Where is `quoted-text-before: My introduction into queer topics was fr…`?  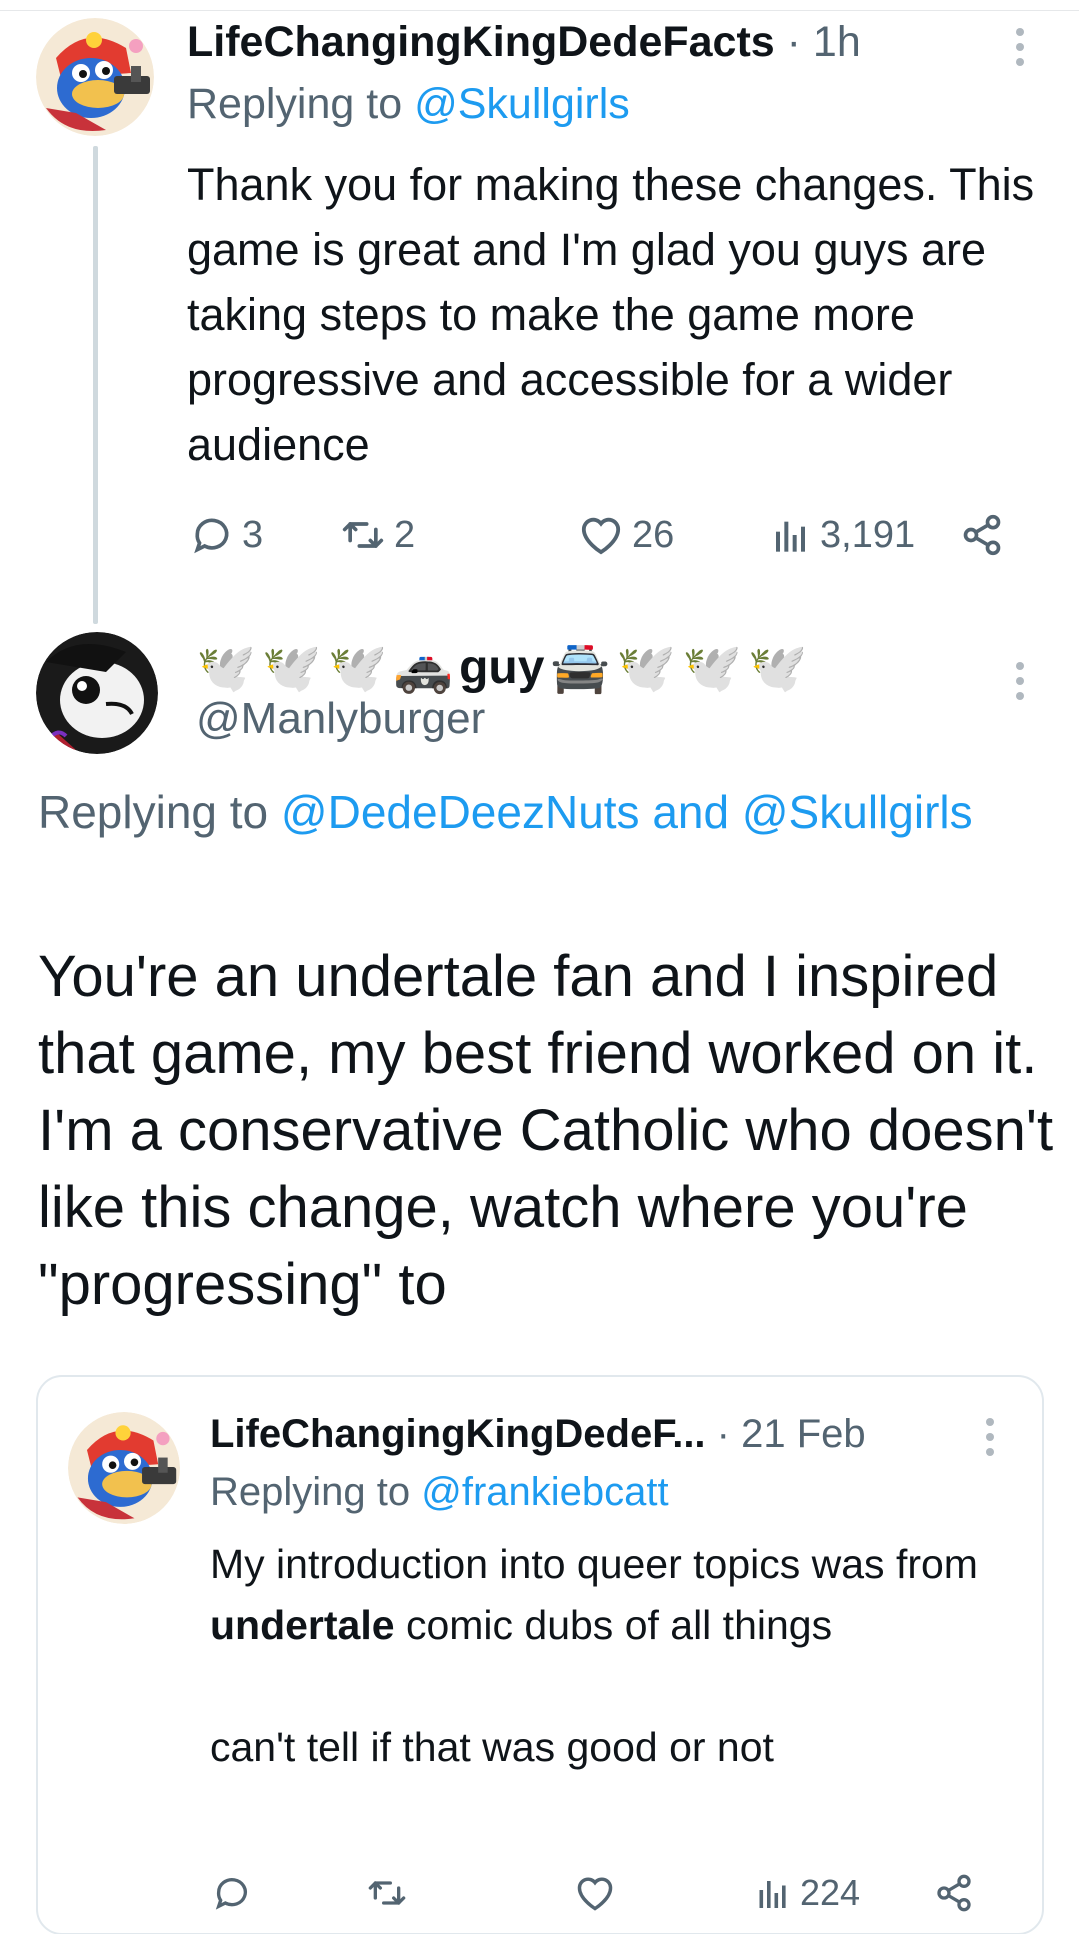
quoted-text-before: My introduction into queer topics was fr… is located at coordinates (594, 1564).